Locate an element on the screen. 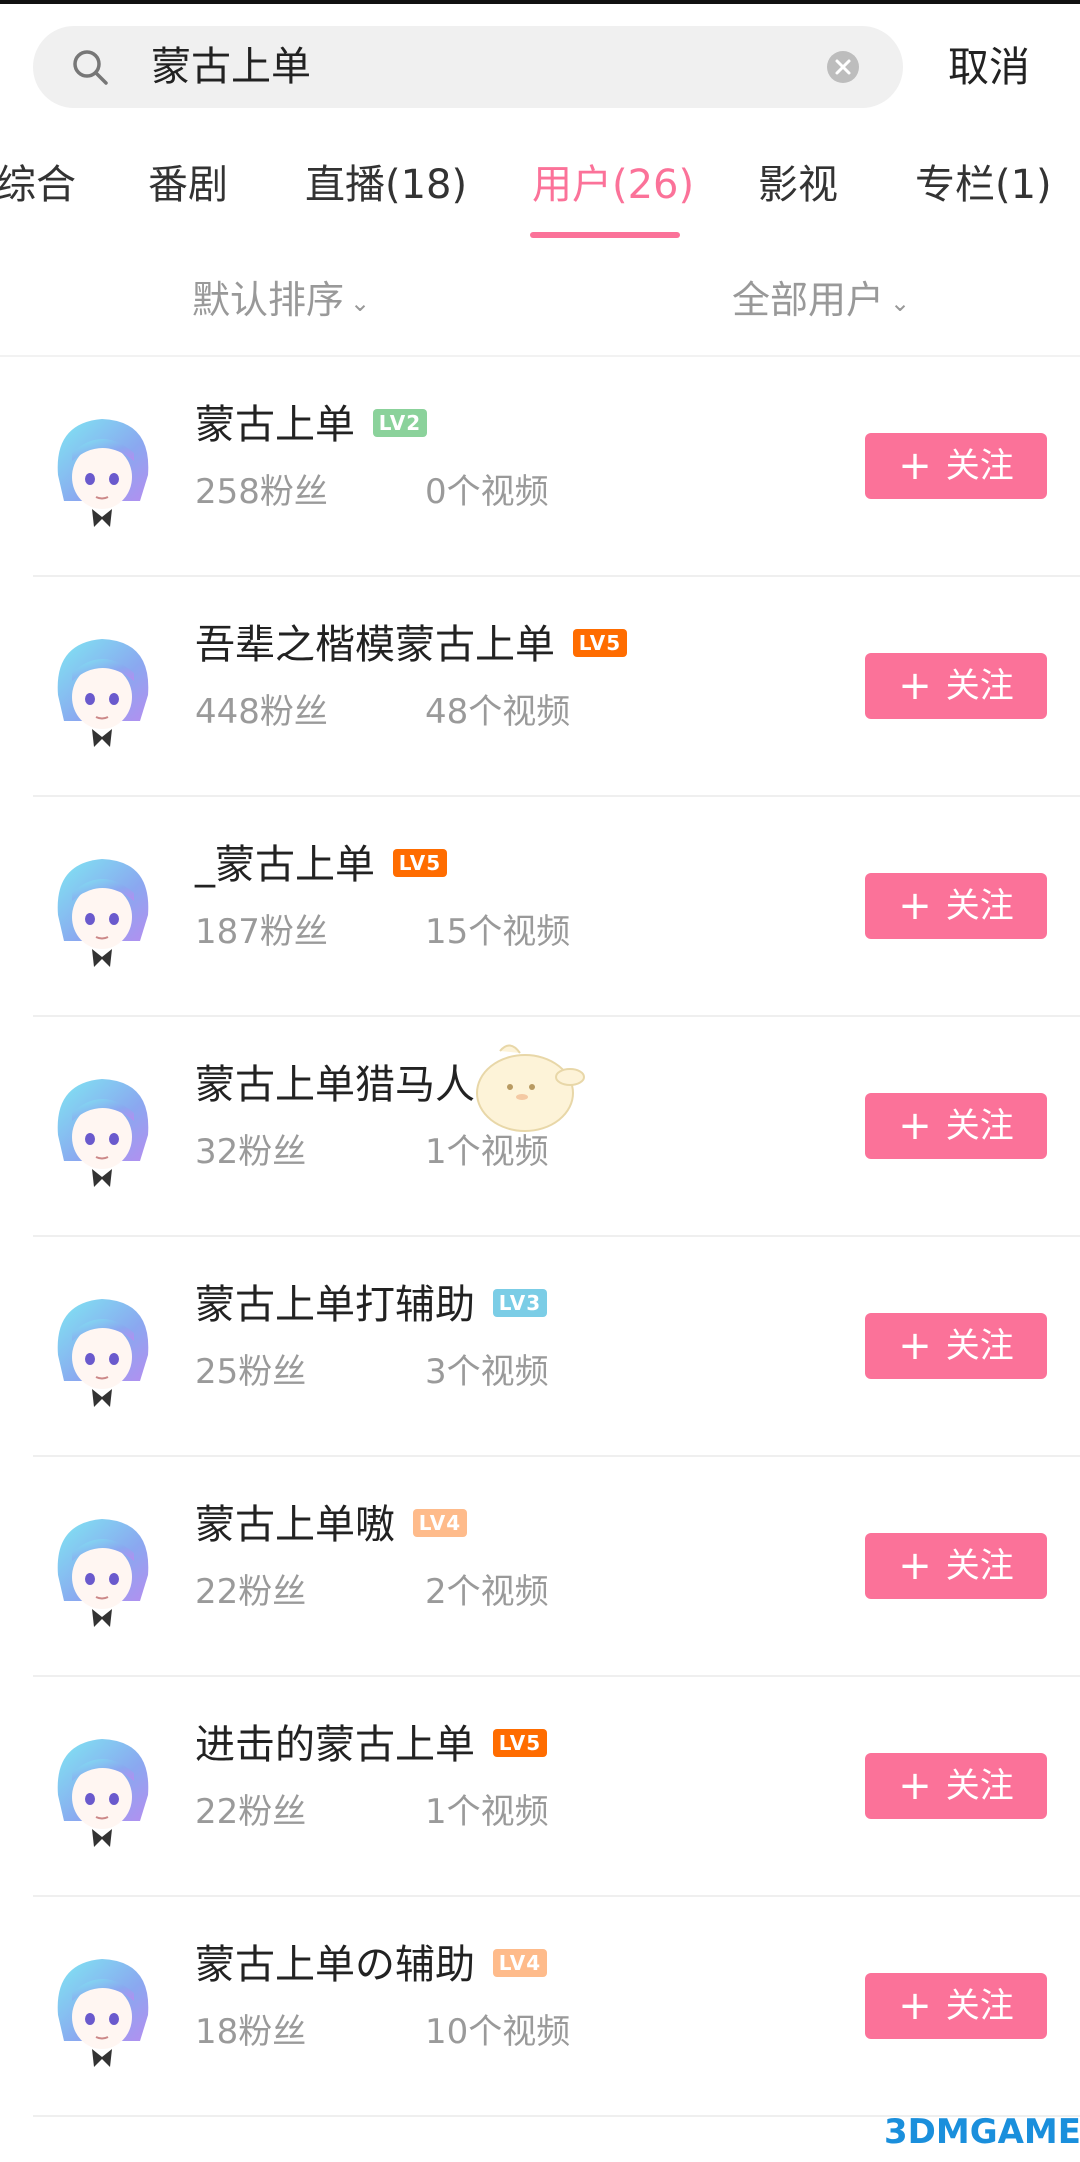  user-stats: 22粉丝 2个视频 is located at coordinates (372, 1592).